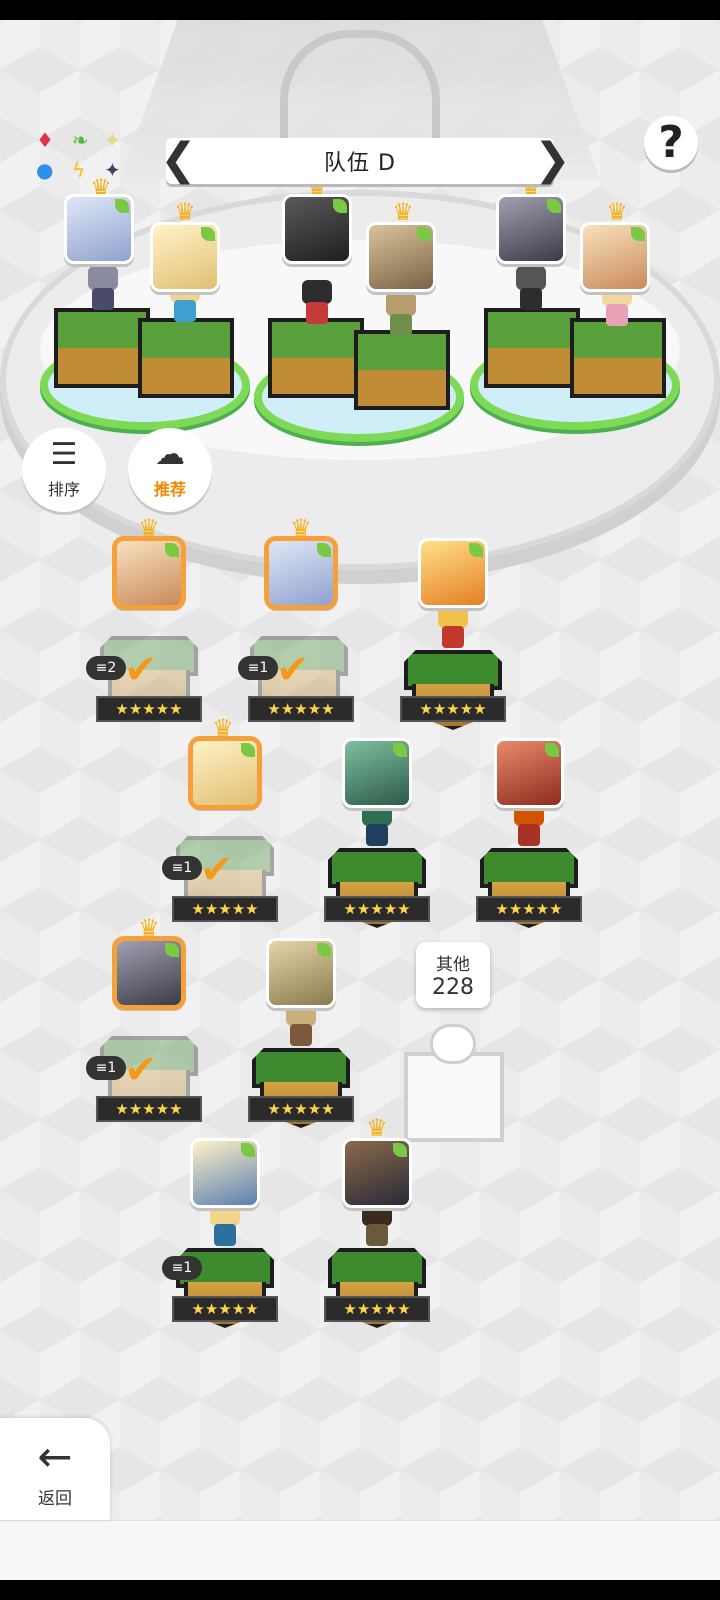 This screenshot has height=1600, width=720. What do you see at coordinates (55, 1456) in the screenshot?
I see `back-arrow-icon: ←` at bounding box center [55, 1456].